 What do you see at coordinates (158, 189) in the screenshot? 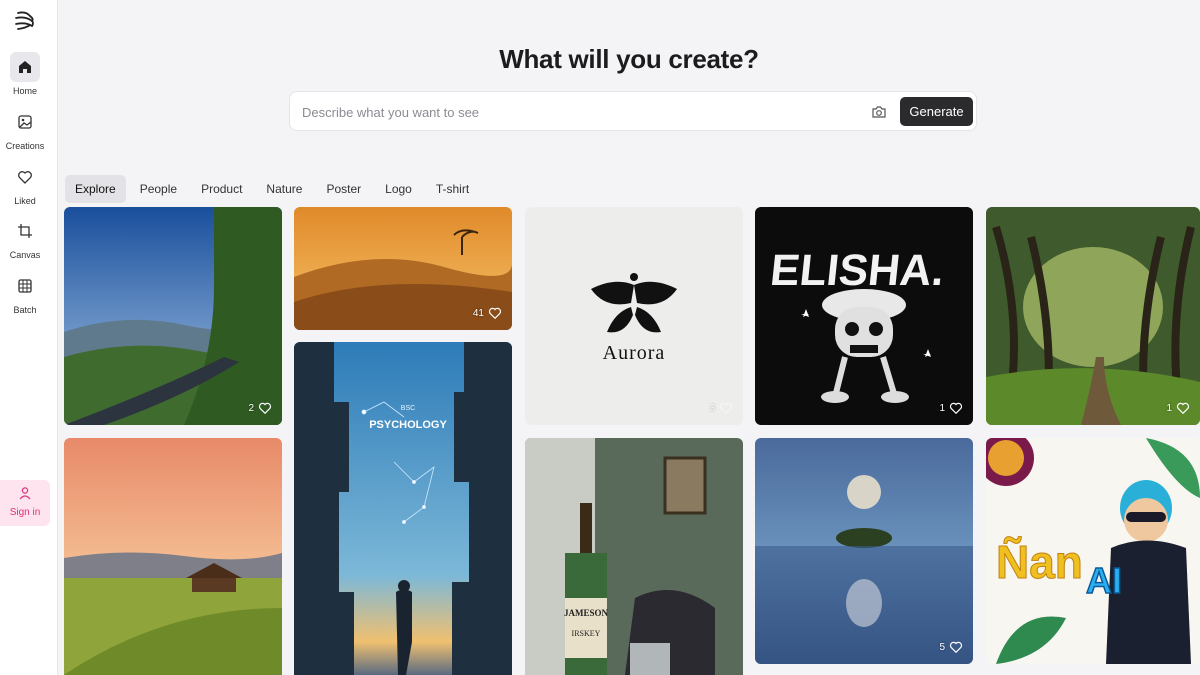
I see `tab-people: People` at bounding box center [158, 189].